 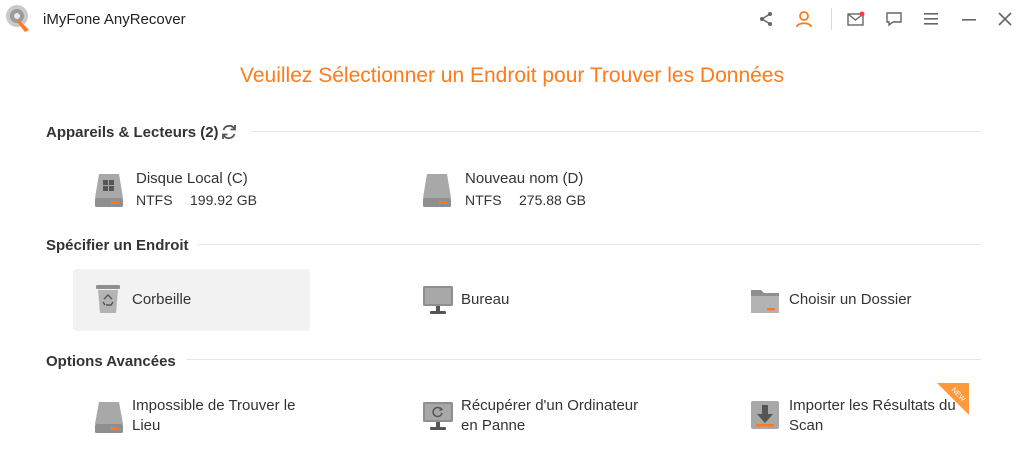 I want to click on crashed-computer-icon, so click(x=438, y=416).